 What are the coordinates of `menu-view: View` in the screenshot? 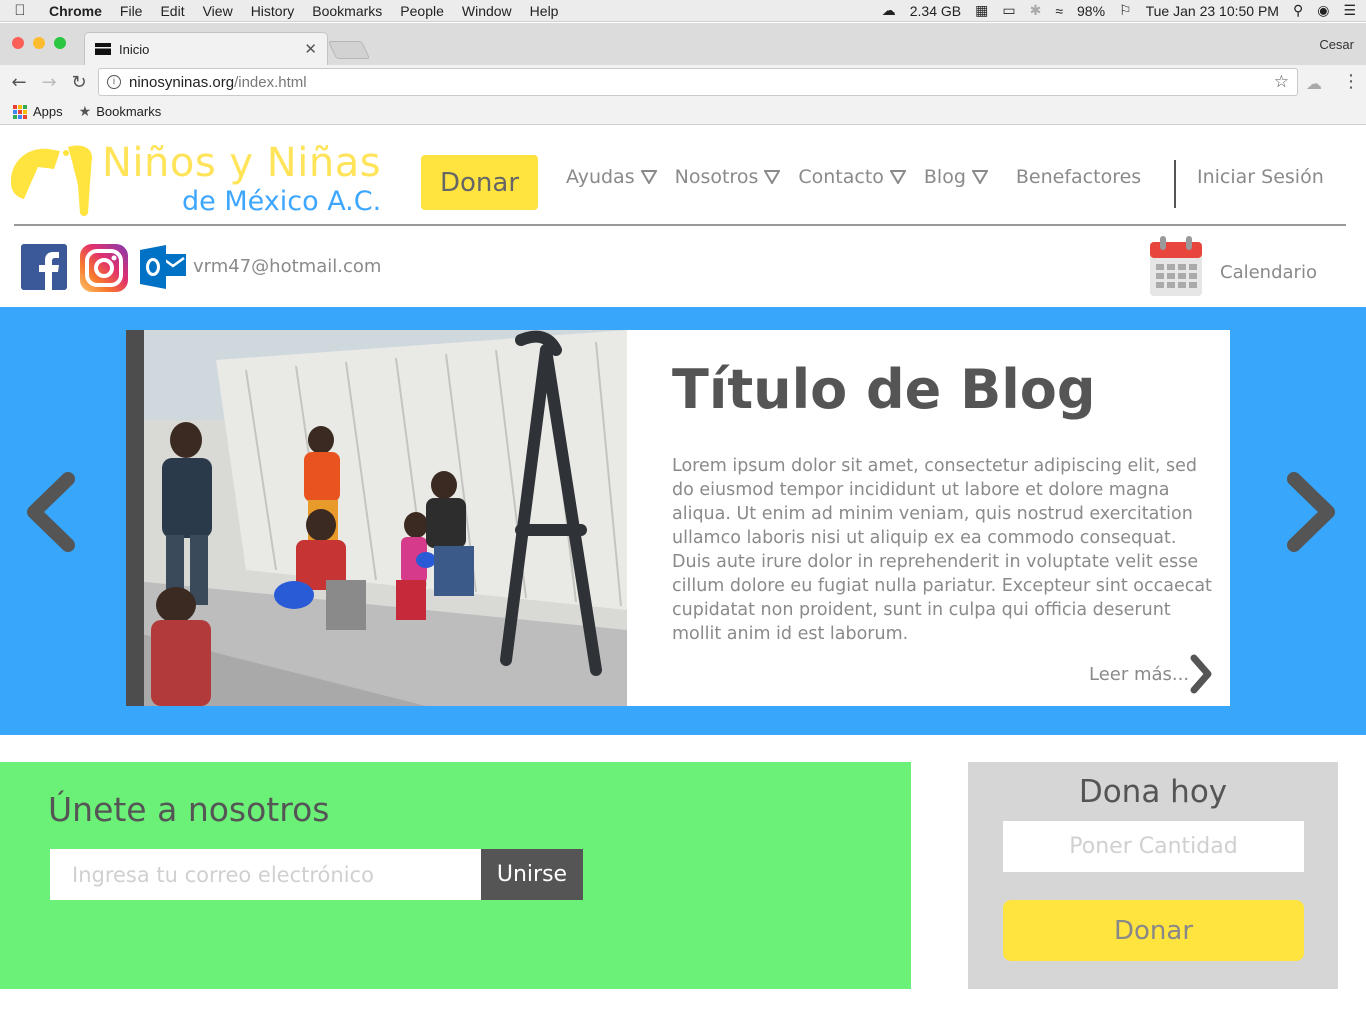 It's located at (218, 11).